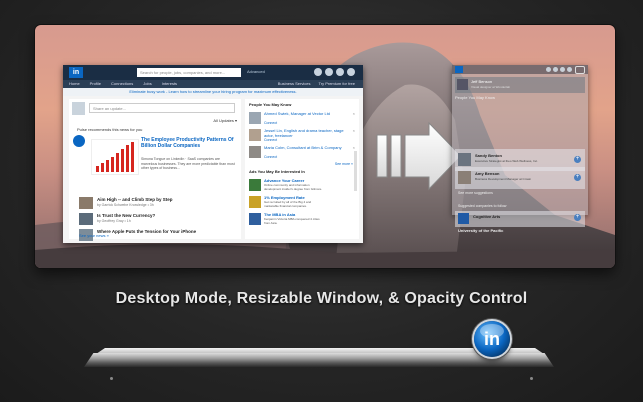 The width and height of the screenshot is (643, 402). Describe the element at coordinates (480, 230) in the screenshot. I see `list-item: University of the Pacific` at that location.